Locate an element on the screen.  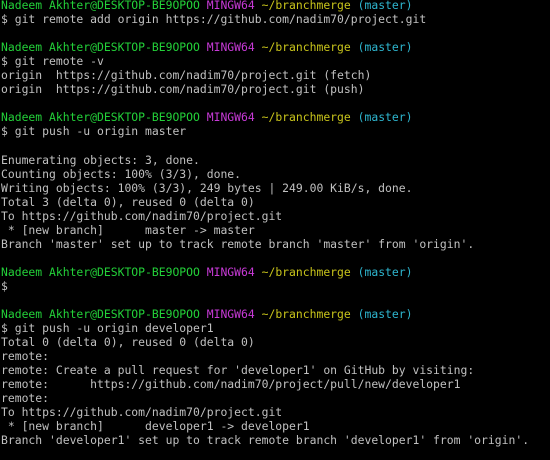
output-text: Total 3 (delta 0), reused 0 (delta 0) is located at coordinates (128, 201).